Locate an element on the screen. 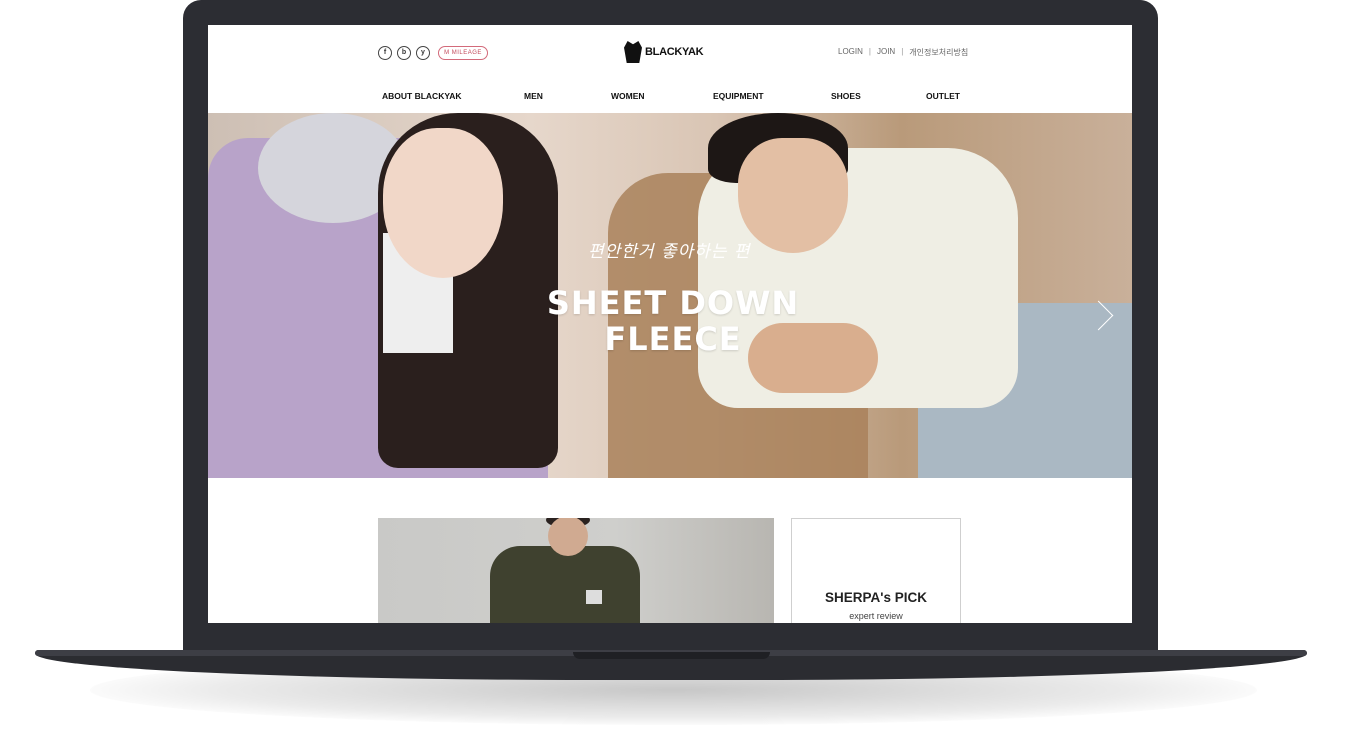 The width and height of the screenshot is (1347, 742). product-feature-image is located at coordinates (576, 570).